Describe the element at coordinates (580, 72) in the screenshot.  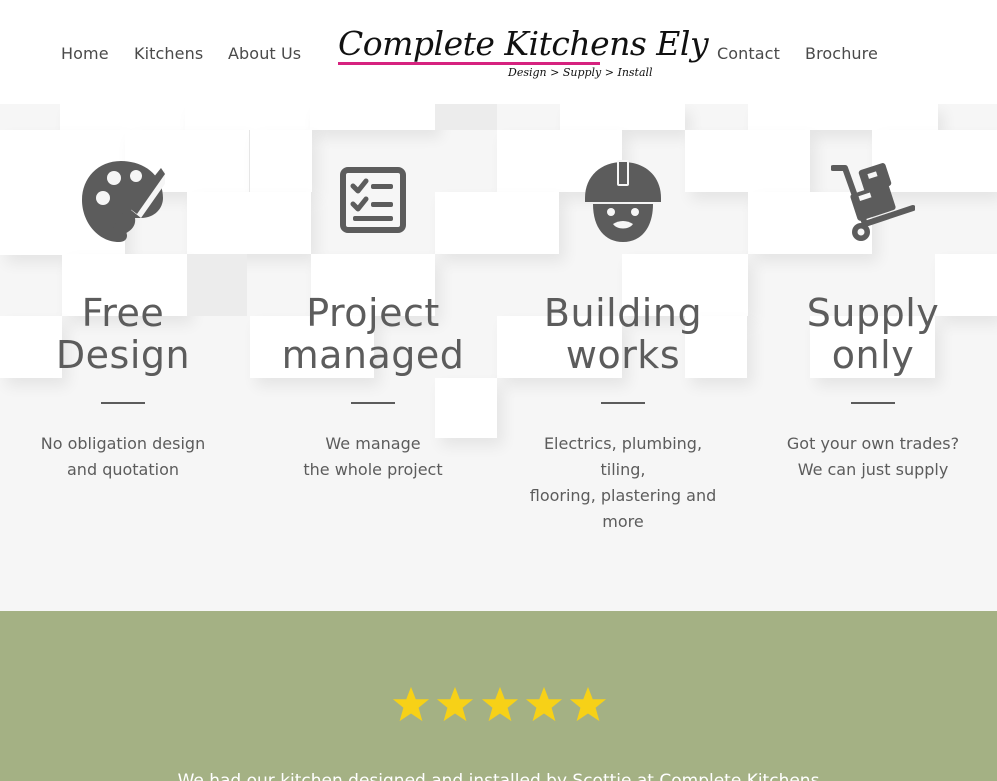
I see `logo-tagline: Design > Supply > Install` at that location.